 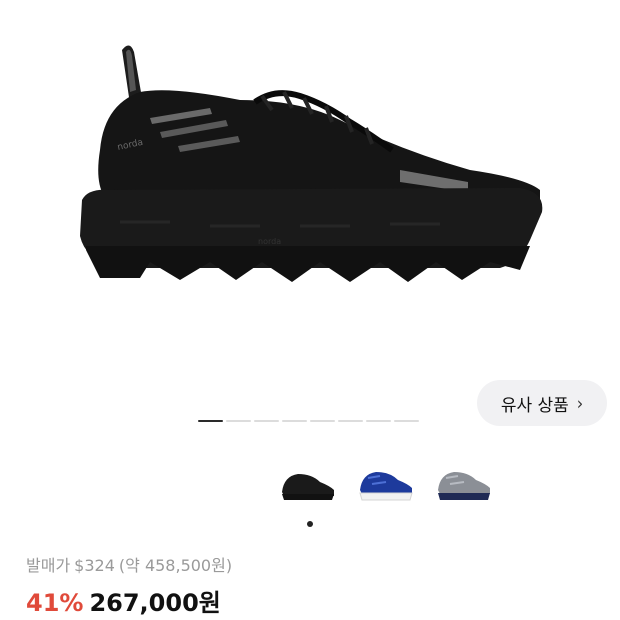 I want to click on grey-navy-shoe-thumbnail-icon, so click(x=464, y=486).